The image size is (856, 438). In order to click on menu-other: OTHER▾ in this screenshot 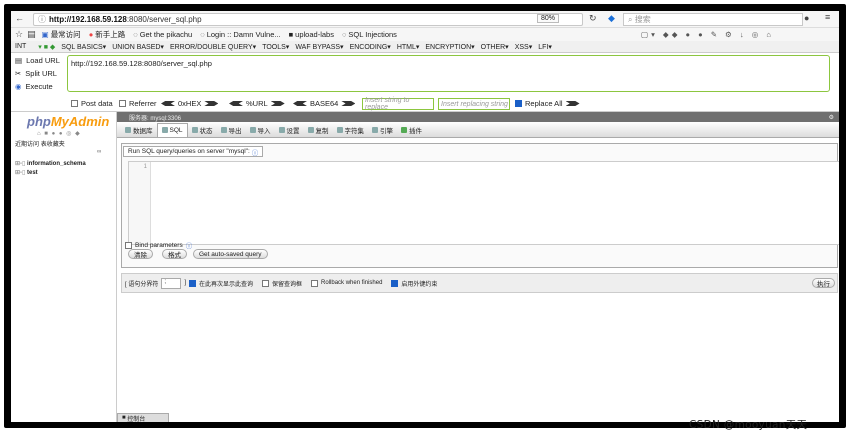, I will do `click(495, 47)`.